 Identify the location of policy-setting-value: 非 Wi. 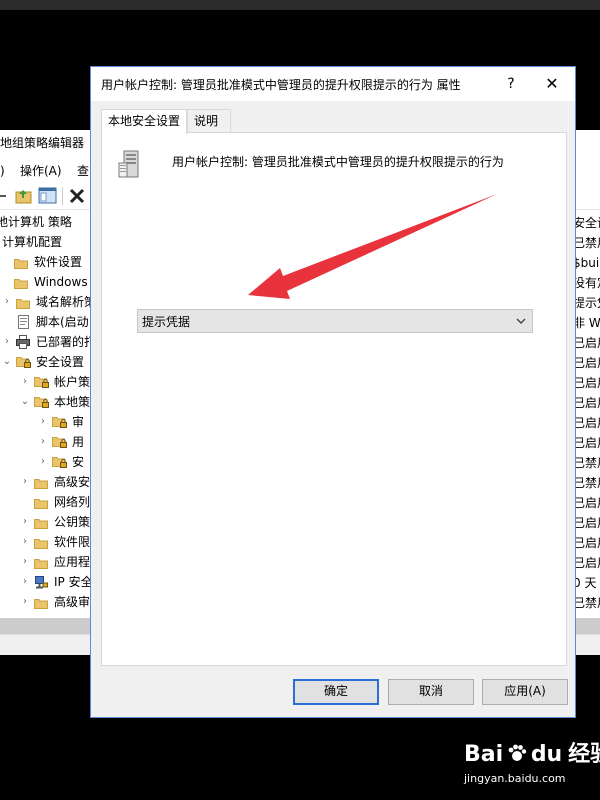
(586, 323).